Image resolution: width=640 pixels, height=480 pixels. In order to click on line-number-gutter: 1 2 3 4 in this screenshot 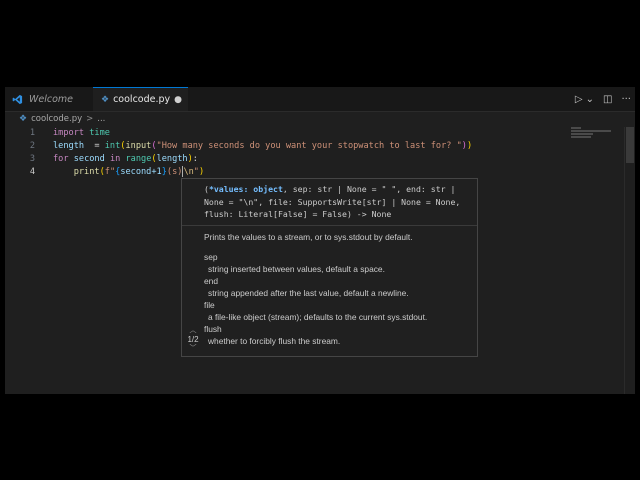, I will do `click(20, 153)`.